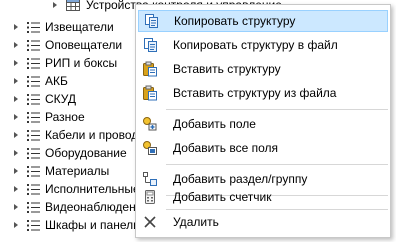 This screenshot has height=242, width=396. What do you see at coordinates (263, 124) in the screenshot?
I see `menu-item-add-field: Добавить поле` at bounding box center [263, 124].